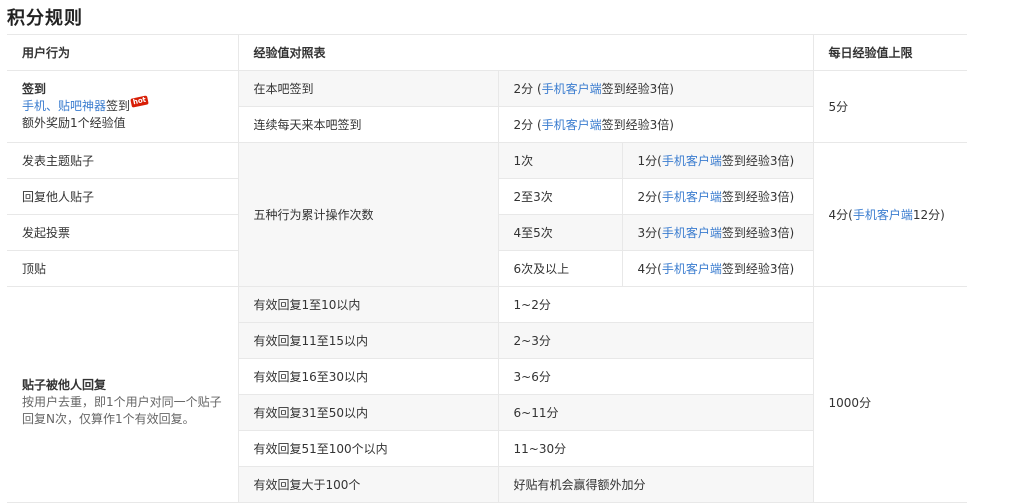 The width and height of the screenshot is (1034, 503). What do you see at coordinates (368, 448) in the screenshot?
I see `exp-label: 有效回复51至100个以内` at bounding box center [368, 448].